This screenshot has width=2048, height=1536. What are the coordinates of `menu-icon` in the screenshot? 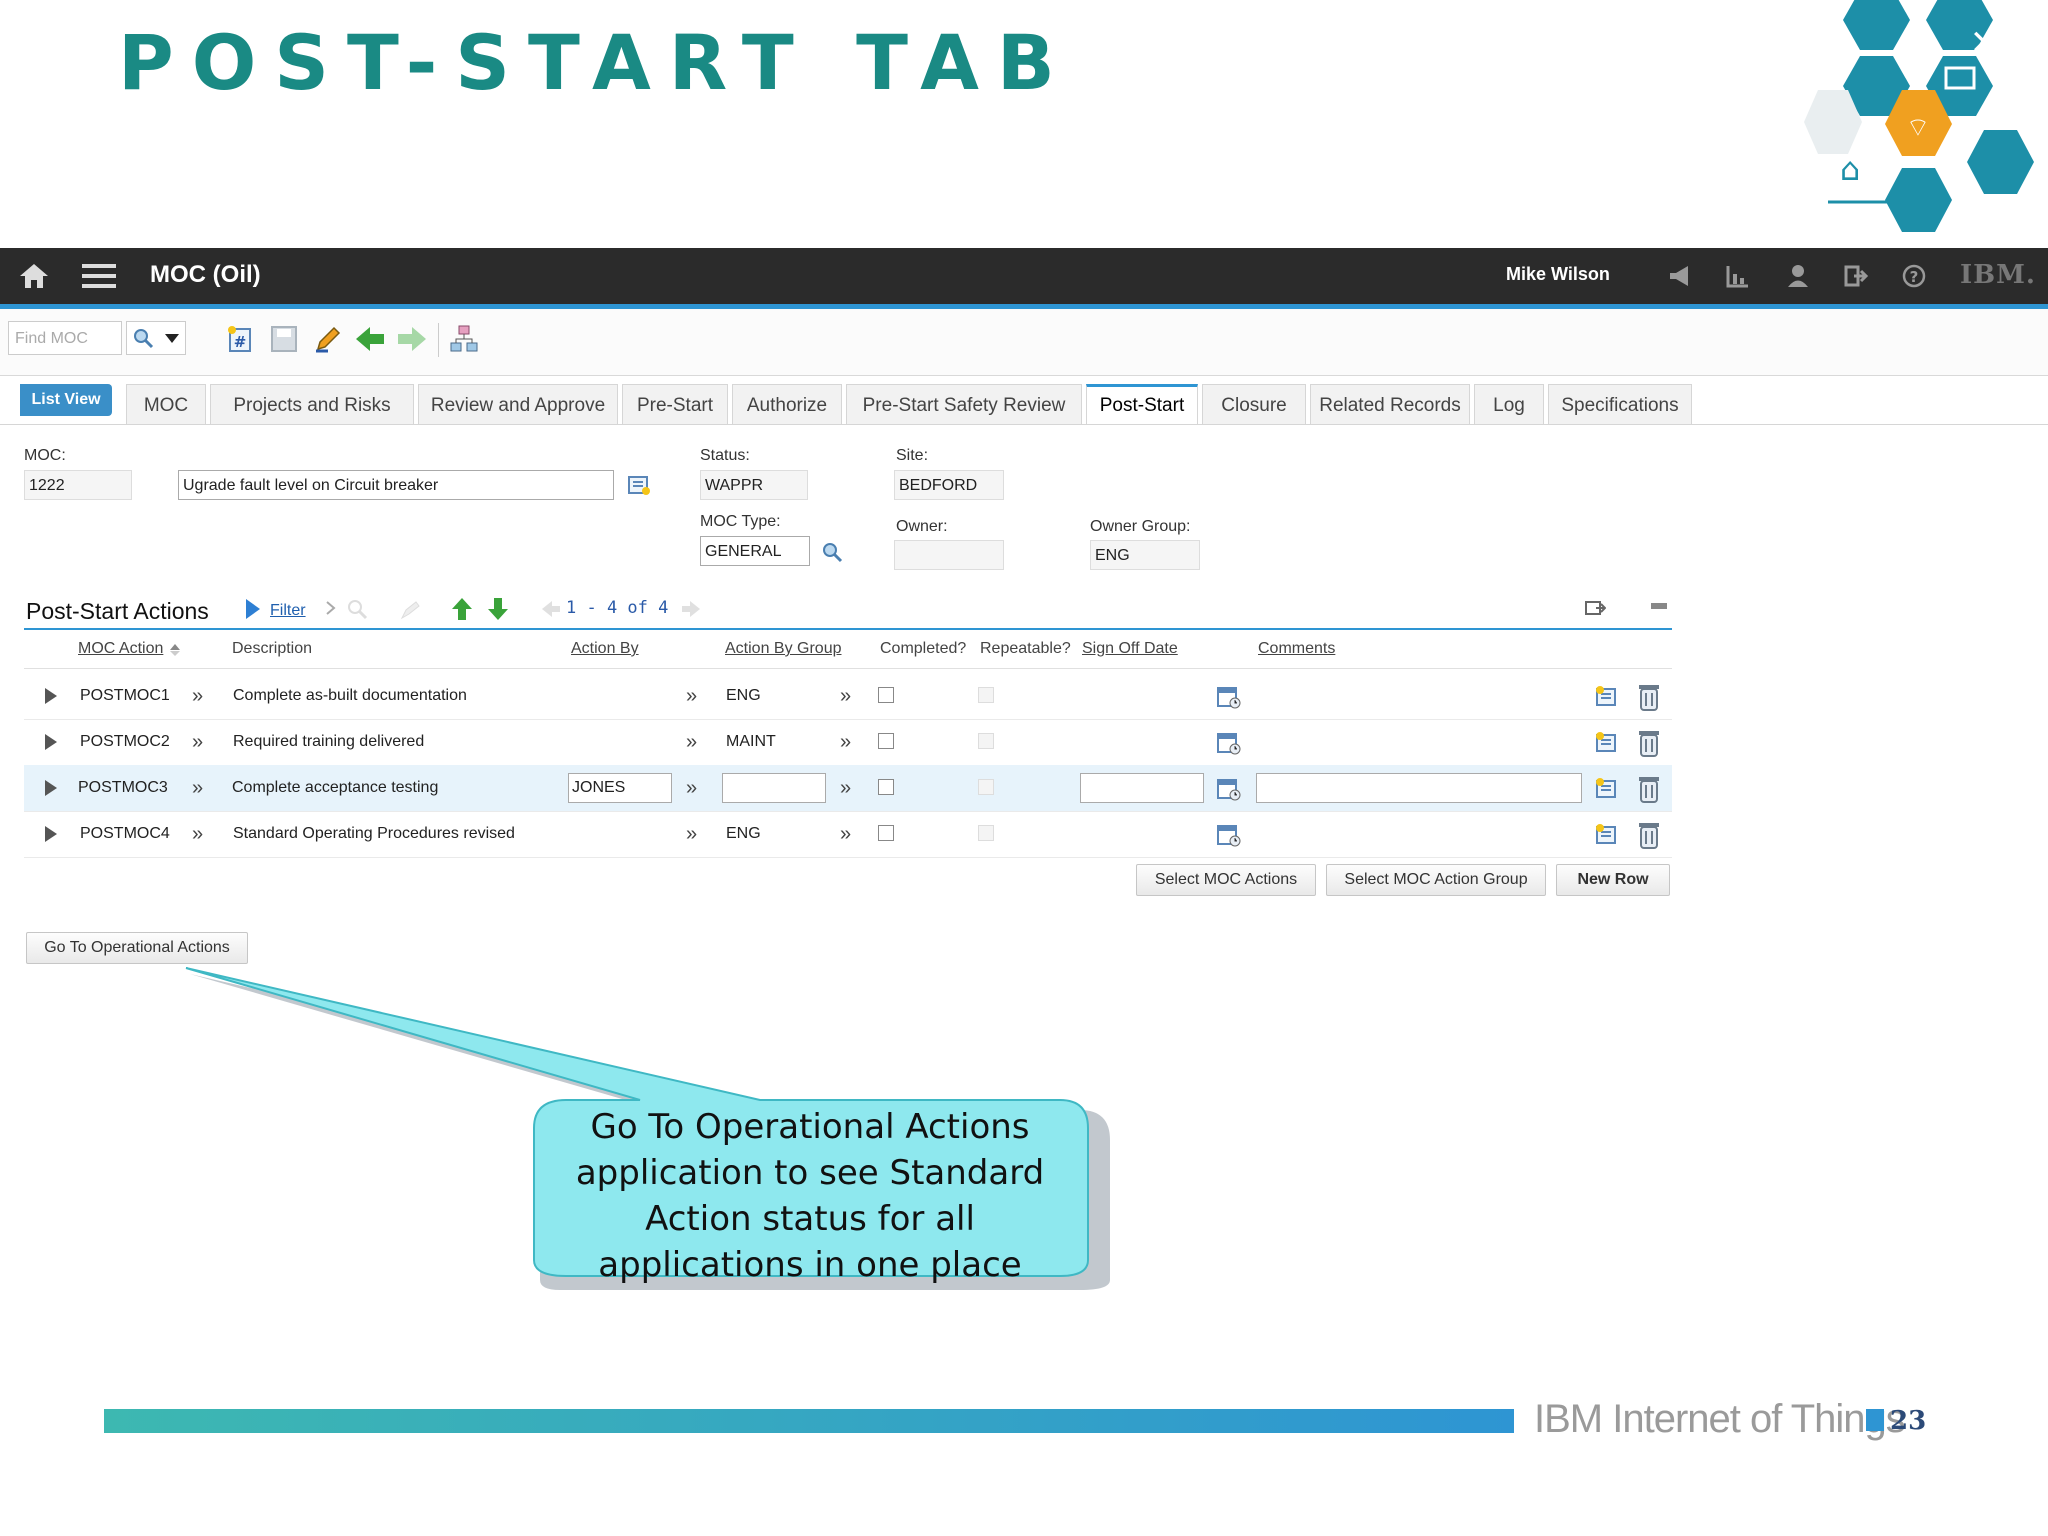 It's located at (99, 276).